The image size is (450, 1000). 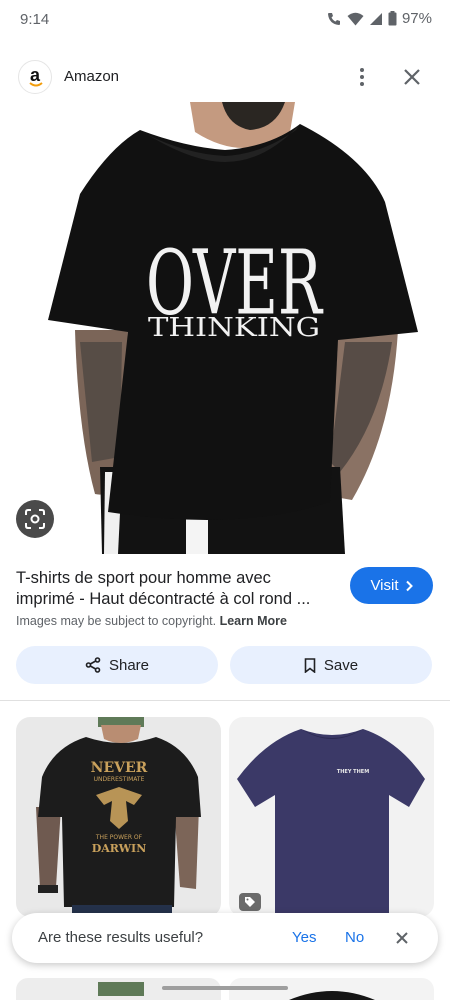 What do you see at coordinates (355, 18) in the screenshot?
I see `wifi-icon` at bounding box center [355, 18].